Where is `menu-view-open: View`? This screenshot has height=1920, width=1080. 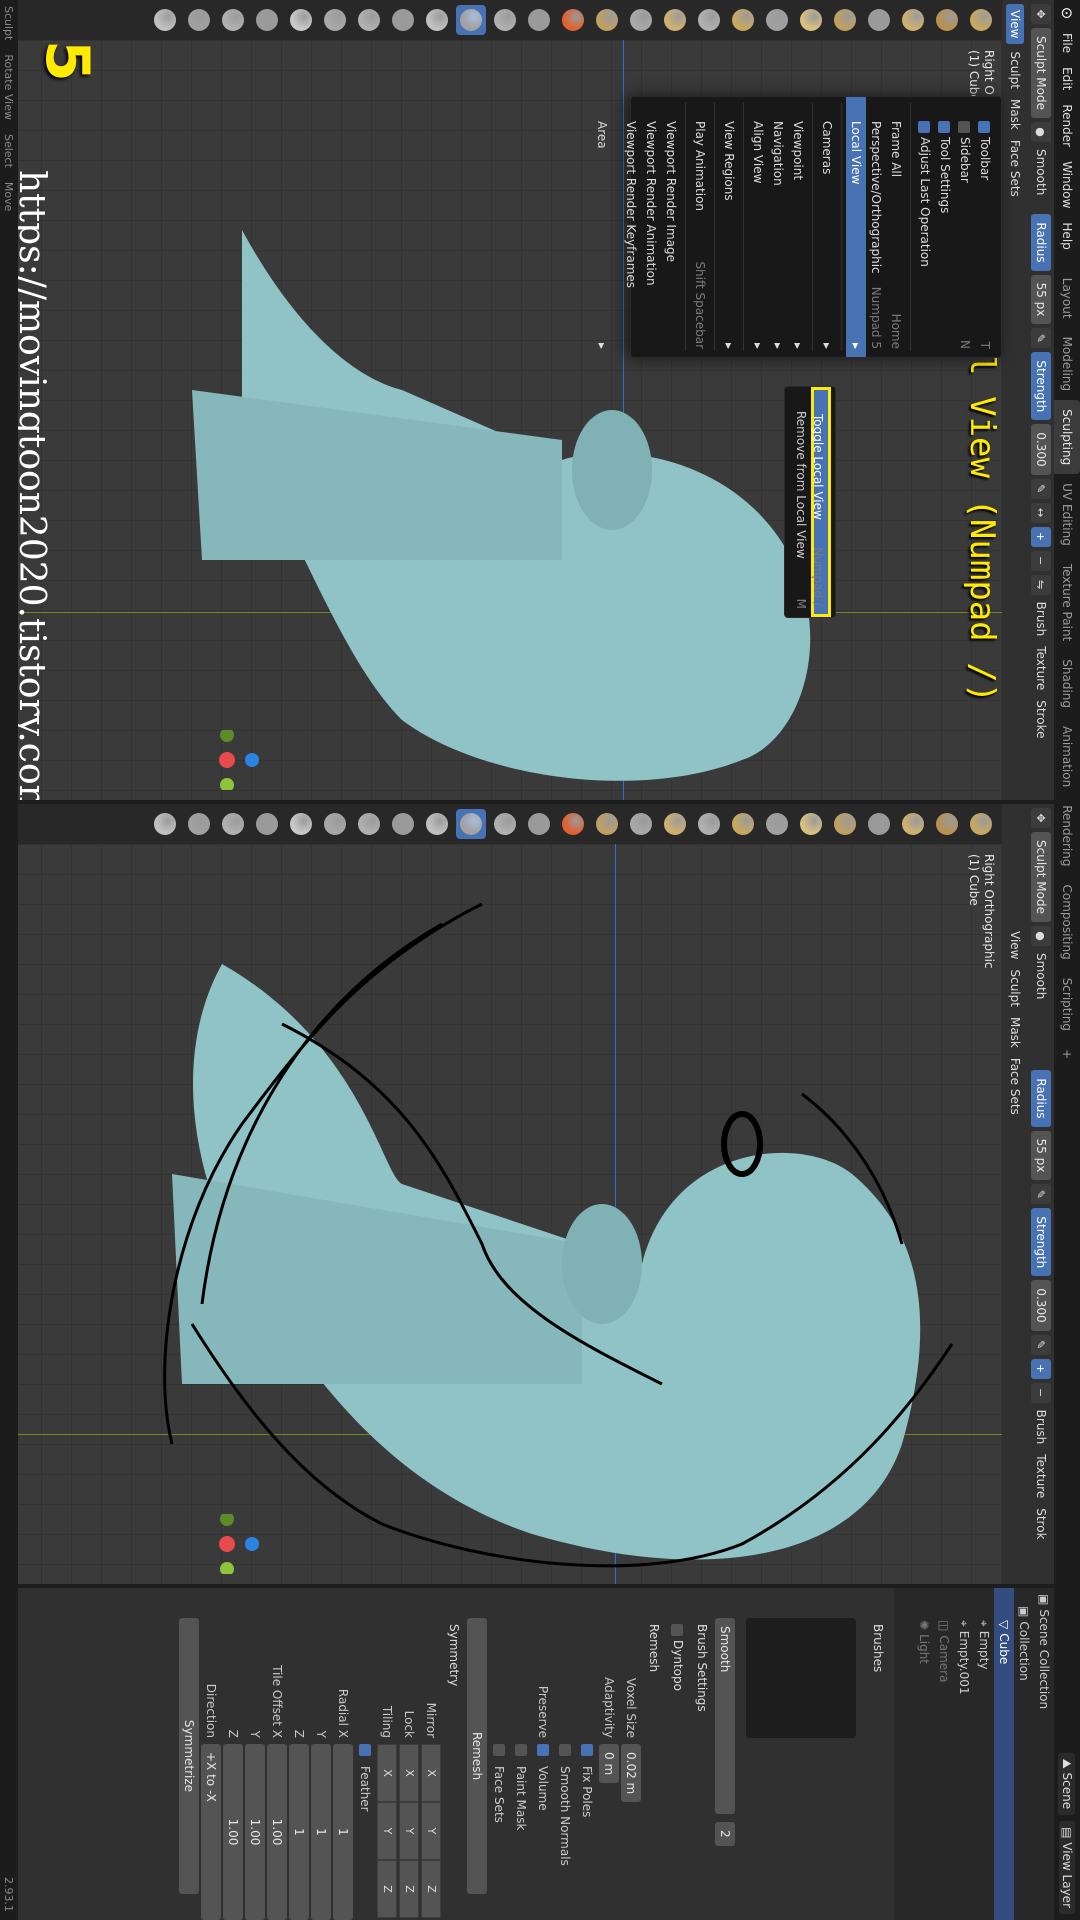 menu-view-open: View is located at coordinates (1015, 24).